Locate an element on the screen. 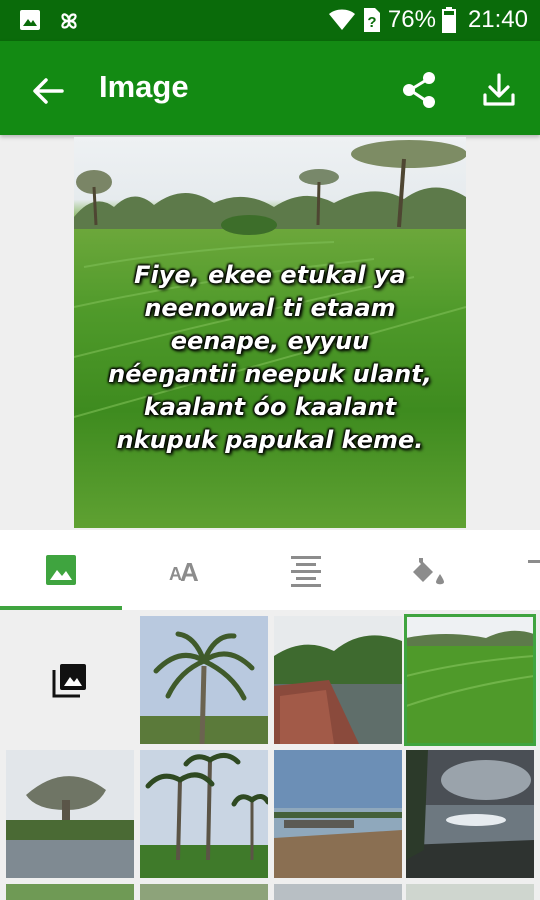  thumbnail-palm-tree is located at coordinates (204, 680).